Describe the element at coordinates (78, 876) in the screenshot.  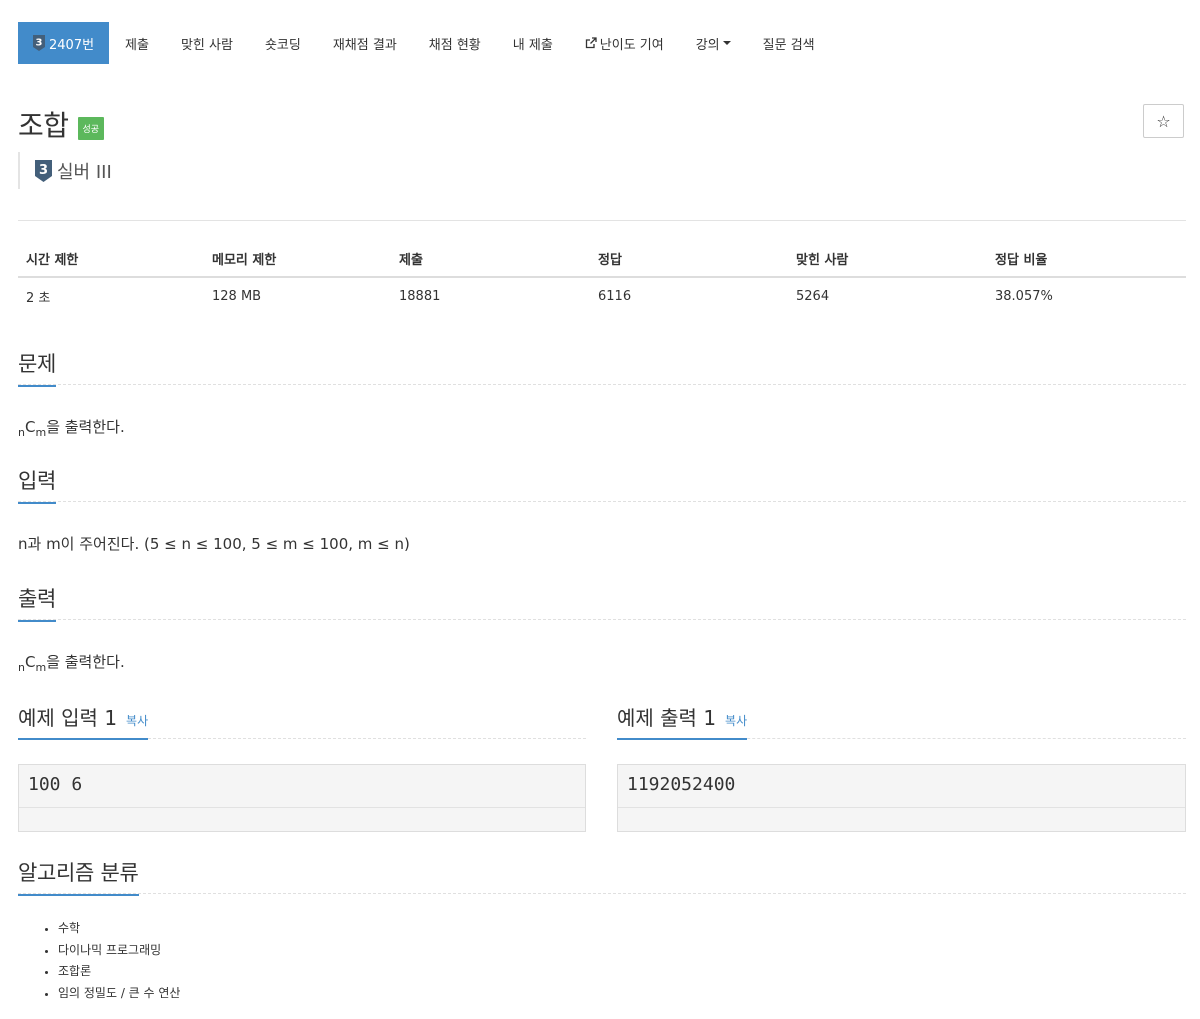
I see `algorithm-title: 알고리즘 분류` at that location.